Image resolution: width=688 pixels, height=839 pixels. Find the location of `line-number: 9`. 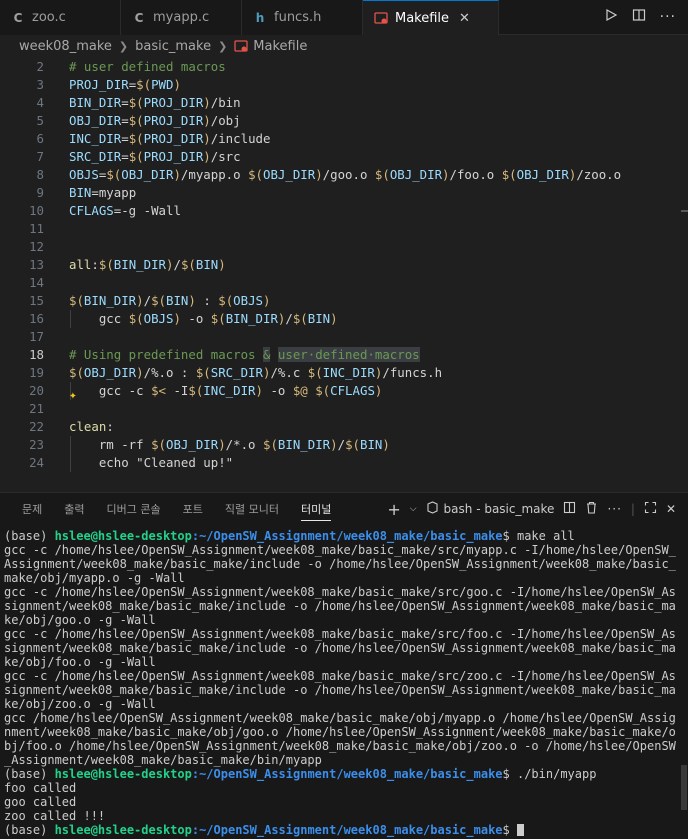

line-number: 9 is located at coordinates (40, 192).